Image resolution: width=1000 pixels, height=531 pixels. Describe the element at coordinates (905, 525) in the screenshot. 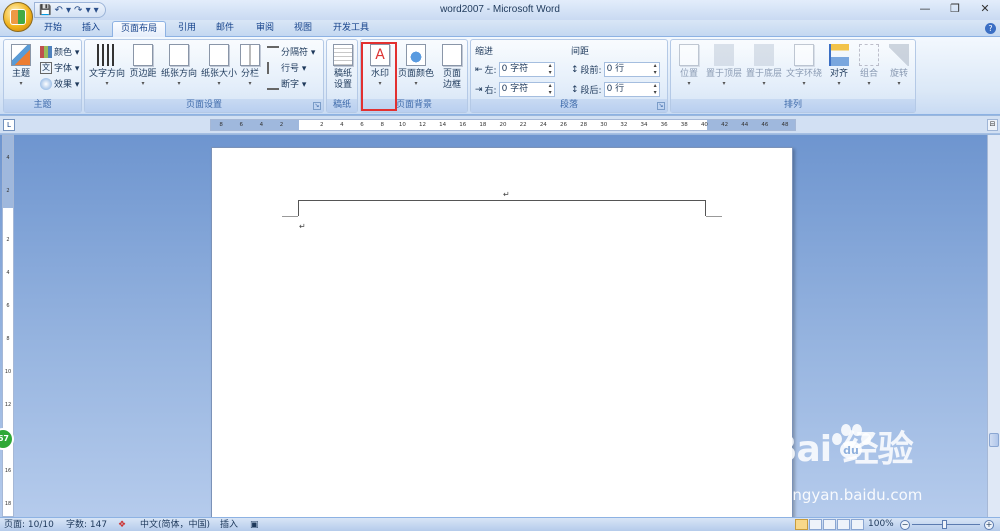

I see `zoom-out-button: −` at that location.